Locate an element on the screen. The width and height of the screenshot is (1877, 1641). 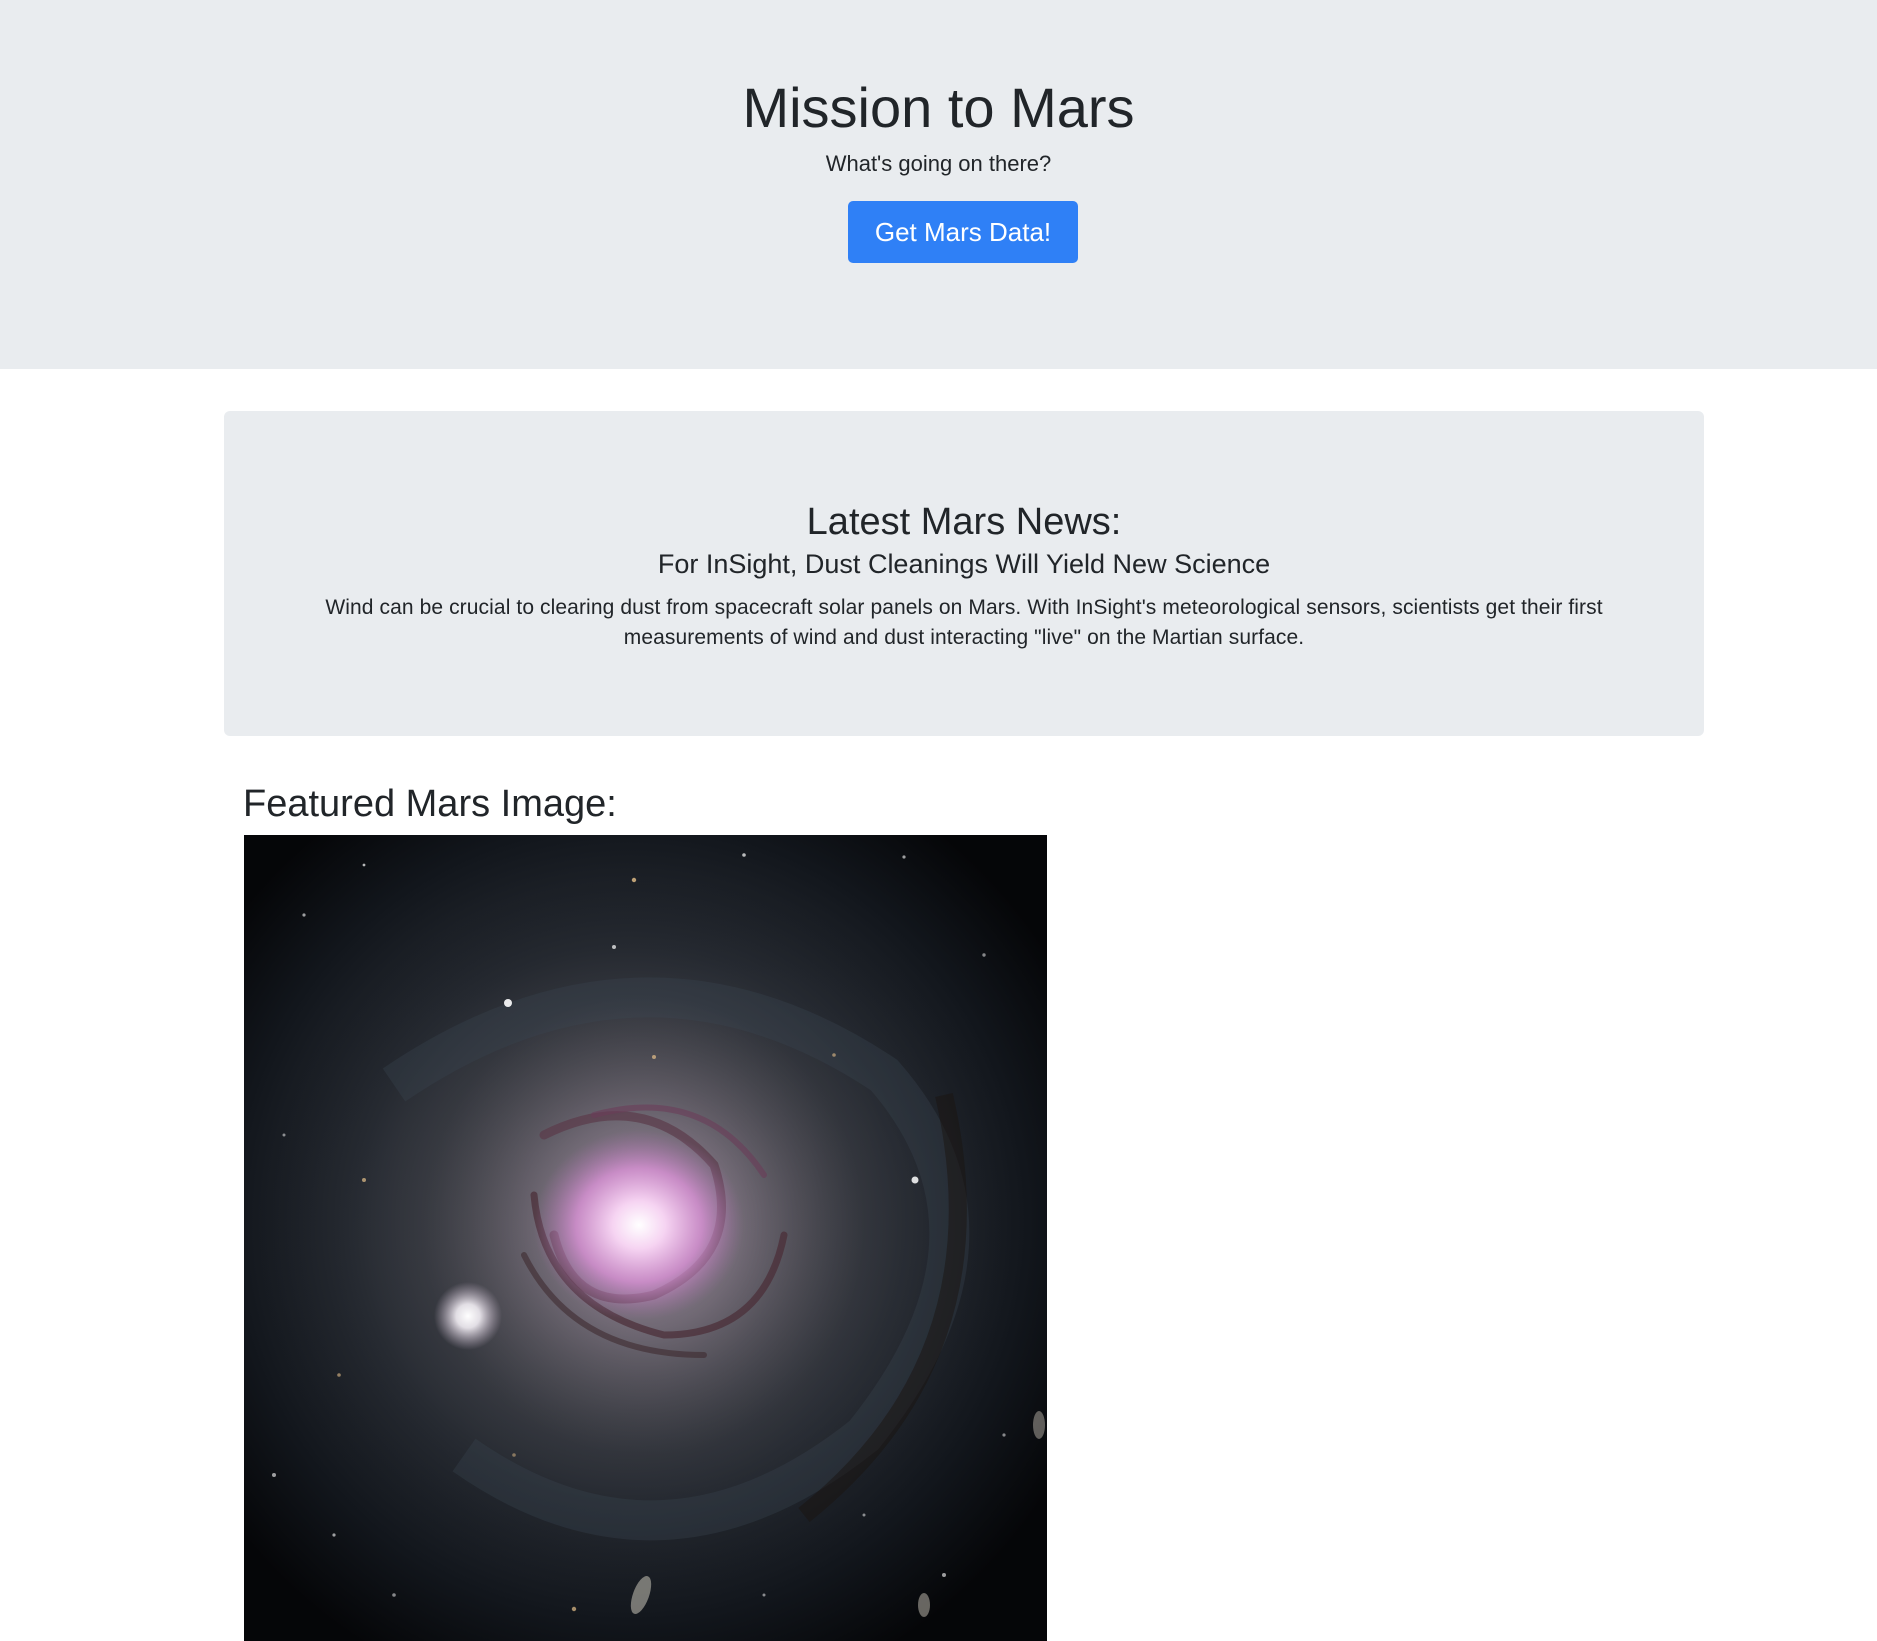
page-title: Mission to Mars is located at coordinates (938, 107).